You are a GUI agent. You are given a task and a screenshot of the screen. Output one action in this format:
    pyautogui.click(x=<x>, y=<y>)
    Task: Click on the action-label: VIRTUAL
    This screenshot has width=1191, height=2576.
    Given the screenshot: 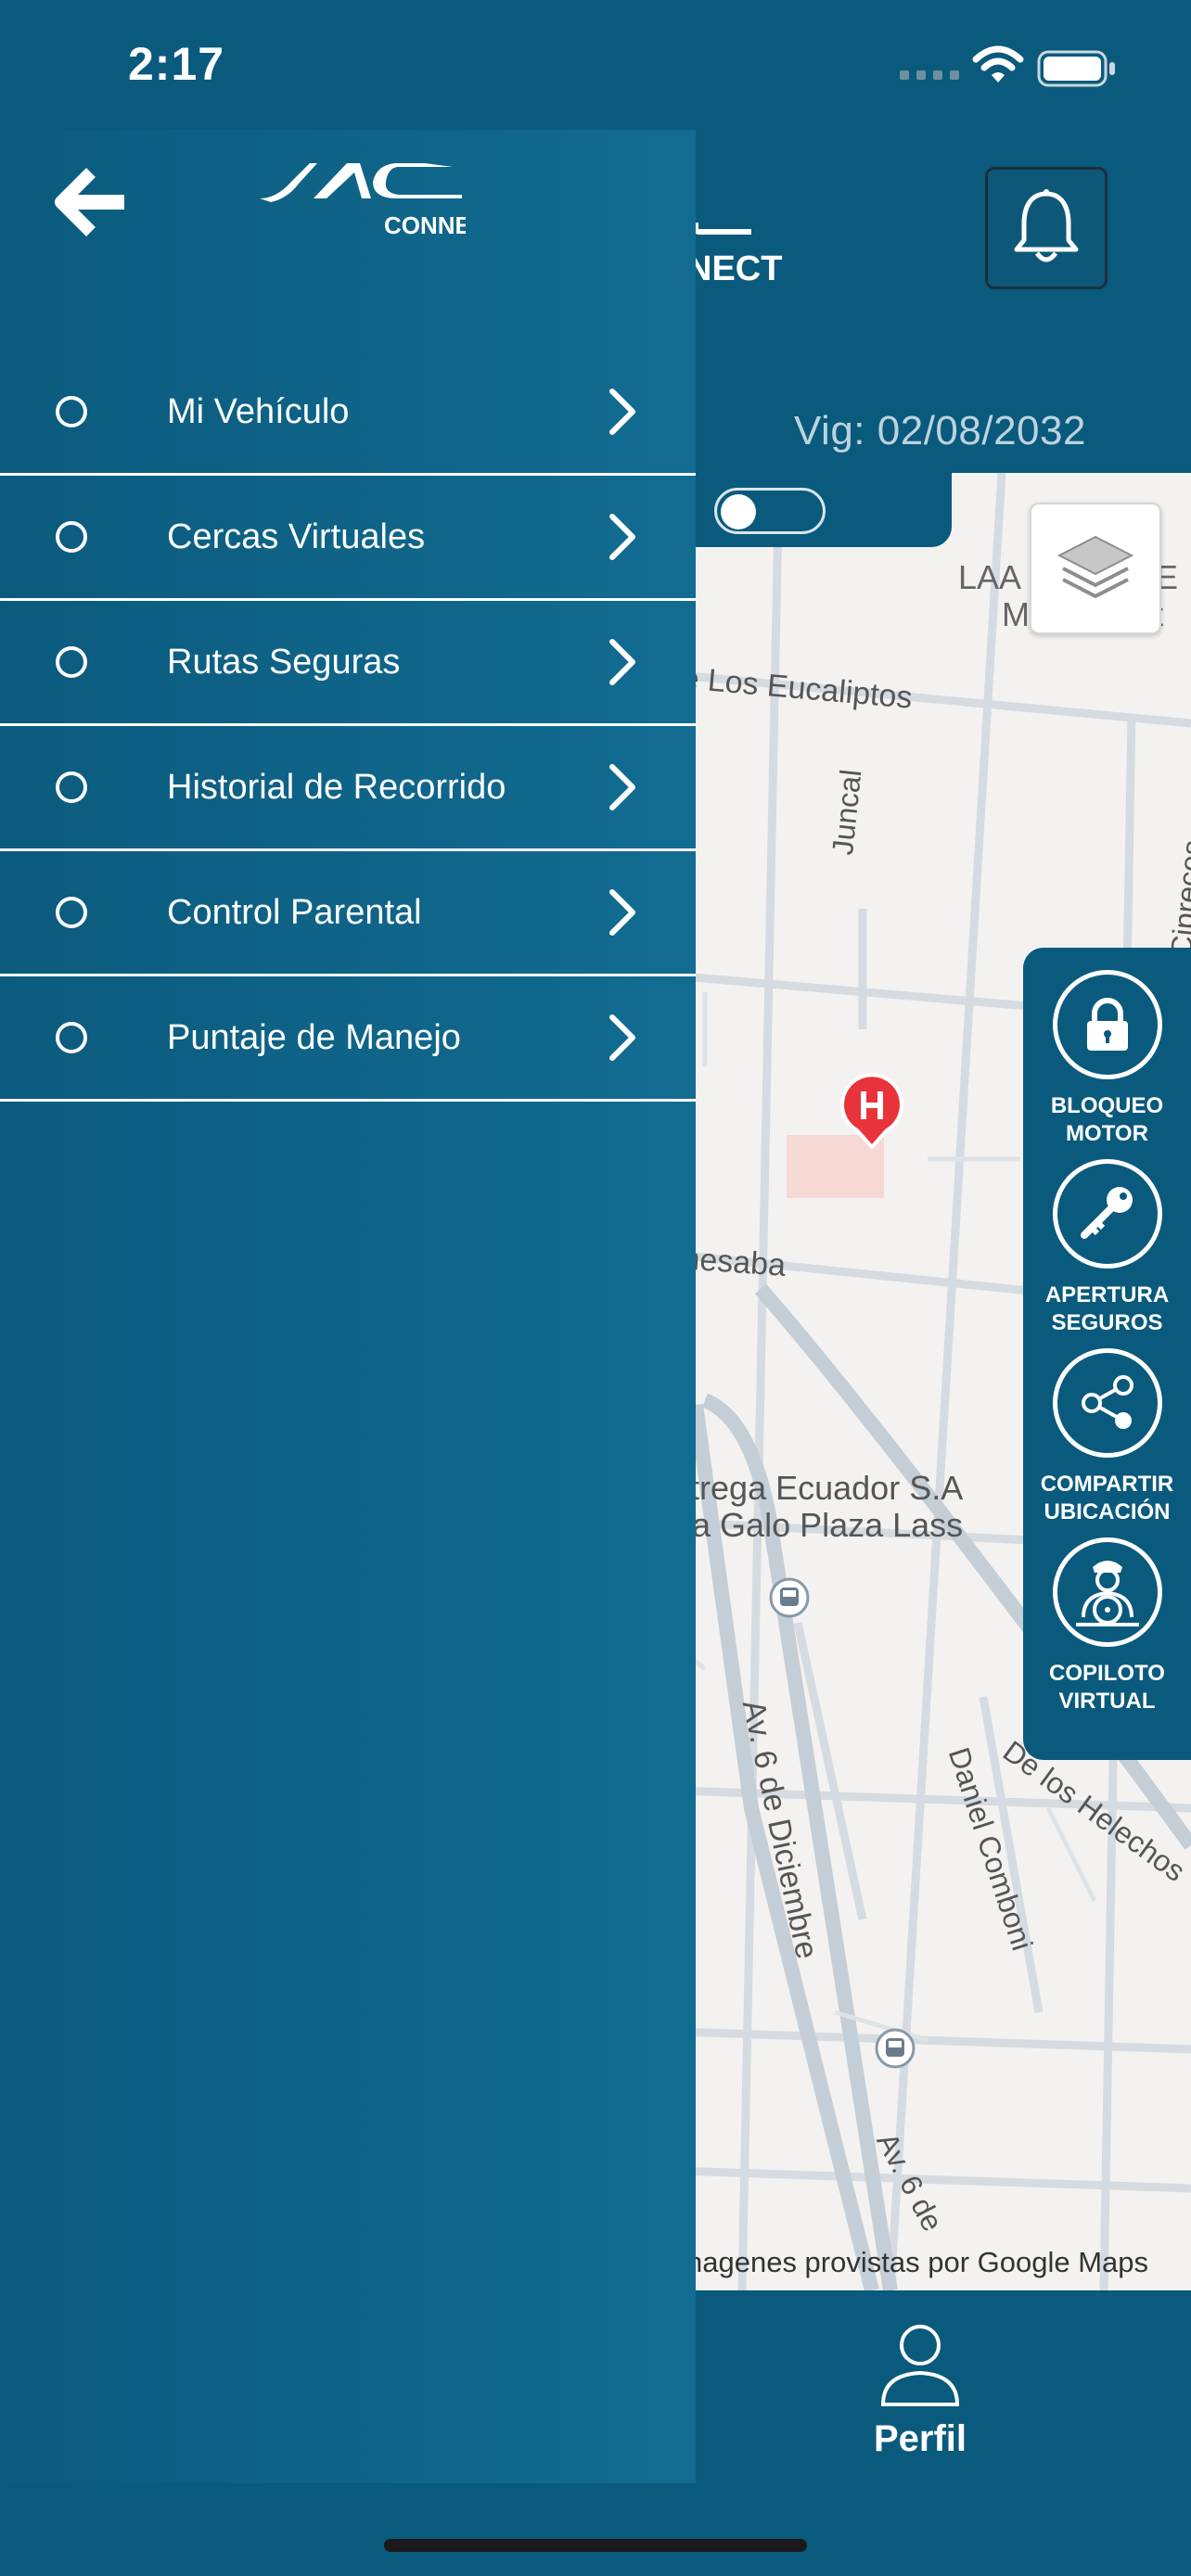 What is the action you would take?
    pyautogui.click(x=1107, y=1701)
    